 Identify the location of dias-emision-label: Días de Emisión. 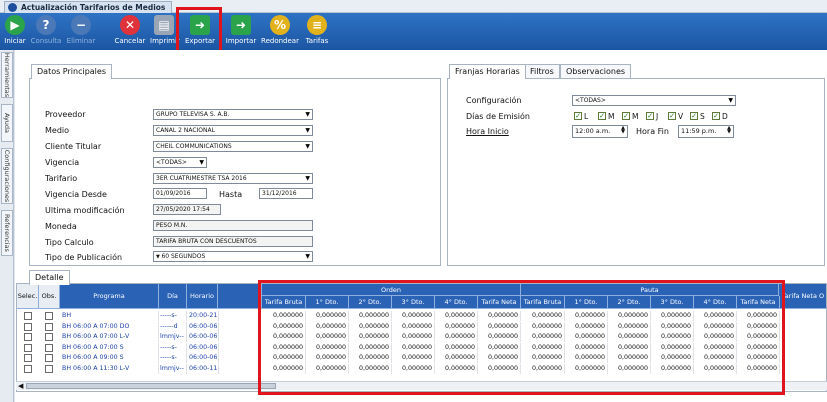
(498, 116).